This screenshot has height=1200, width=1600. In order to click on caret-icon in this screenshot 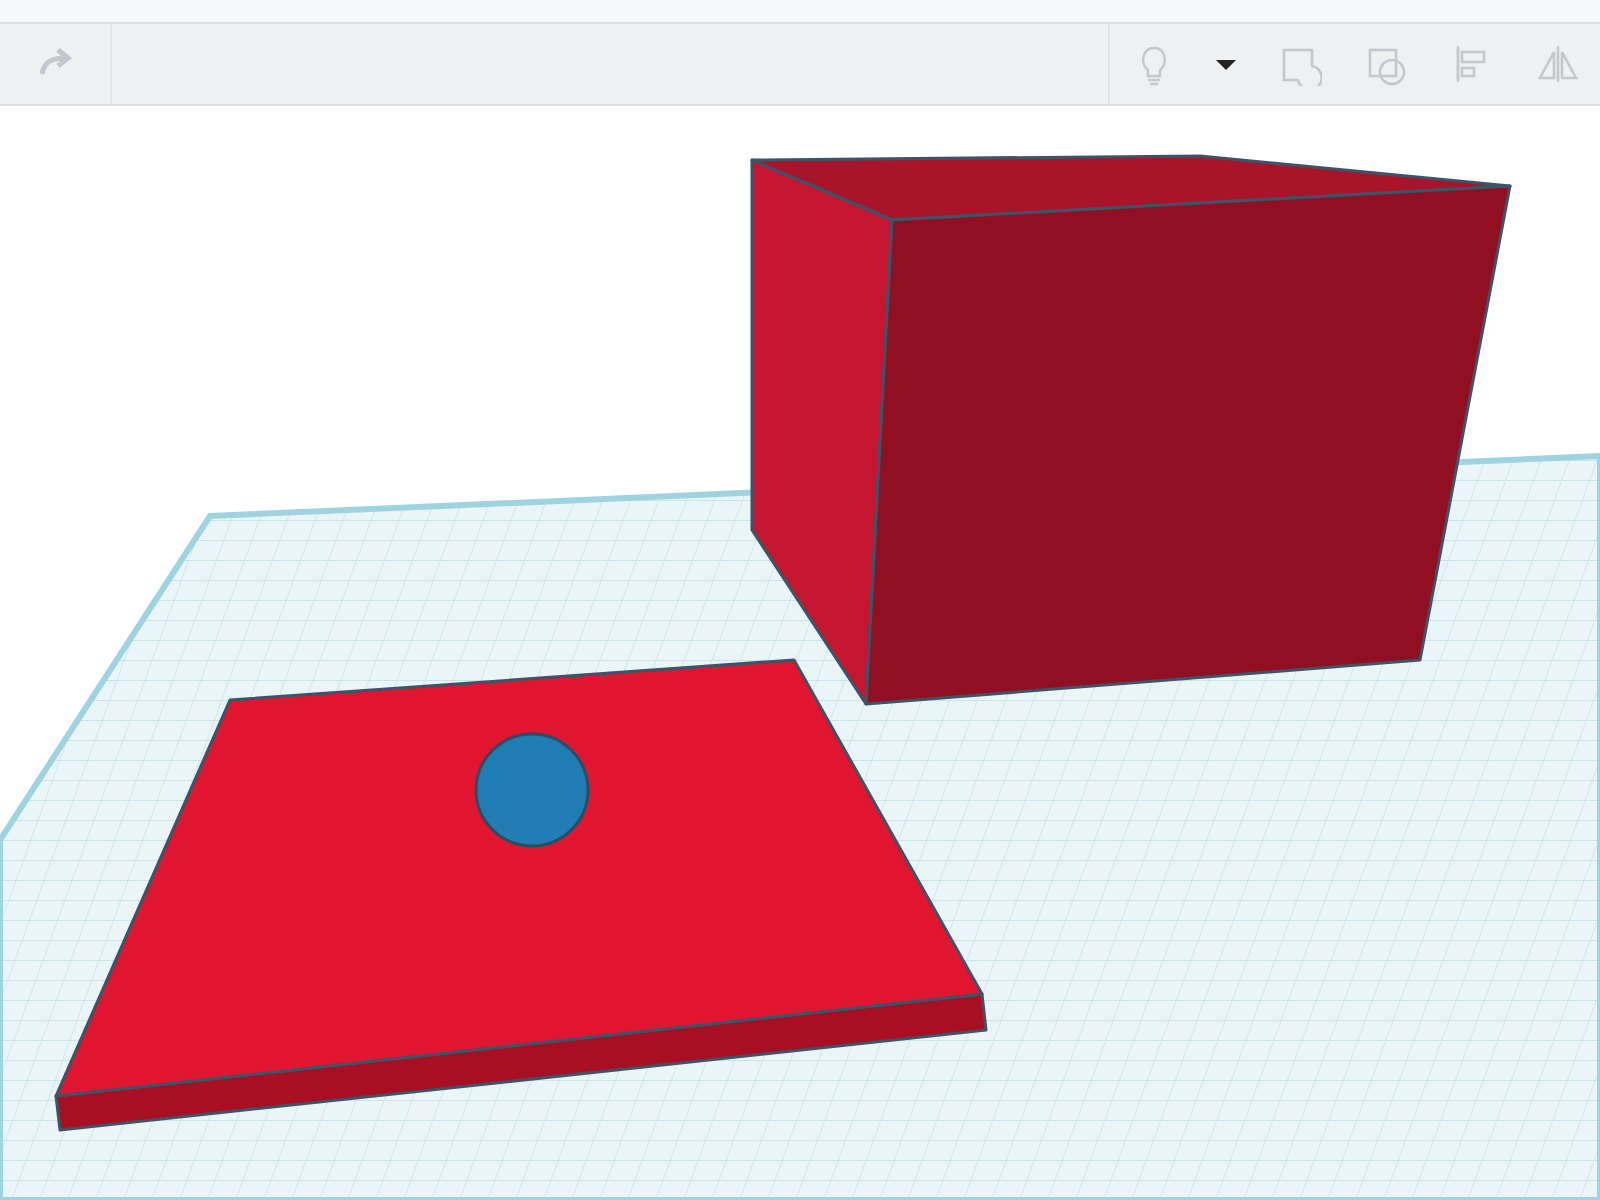, I will do `click(1226, 64)`.